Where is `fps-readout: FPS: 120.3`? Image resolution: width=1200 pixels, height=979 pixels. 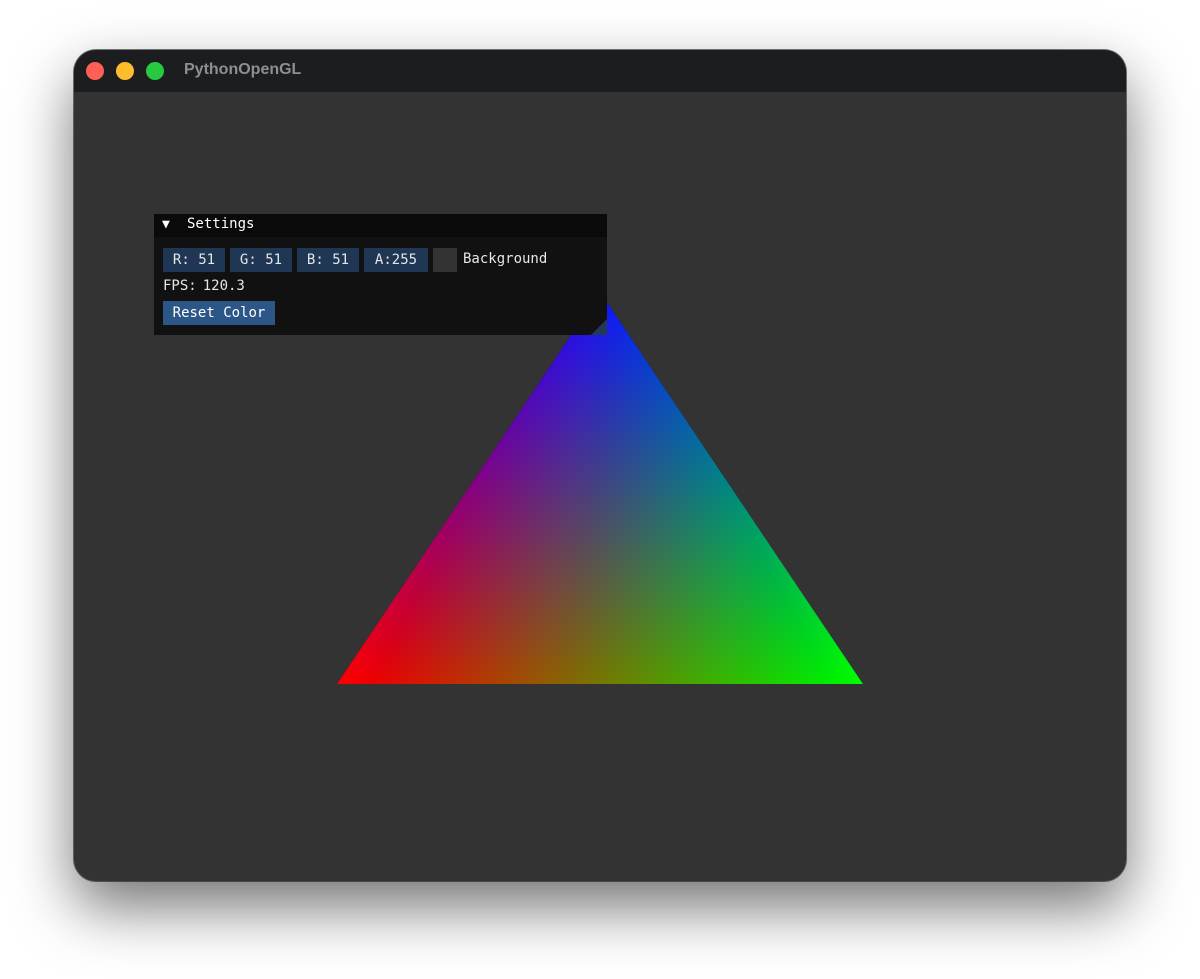 fps-readout: FPS: 120.3 is located at coordinates (204, 286).